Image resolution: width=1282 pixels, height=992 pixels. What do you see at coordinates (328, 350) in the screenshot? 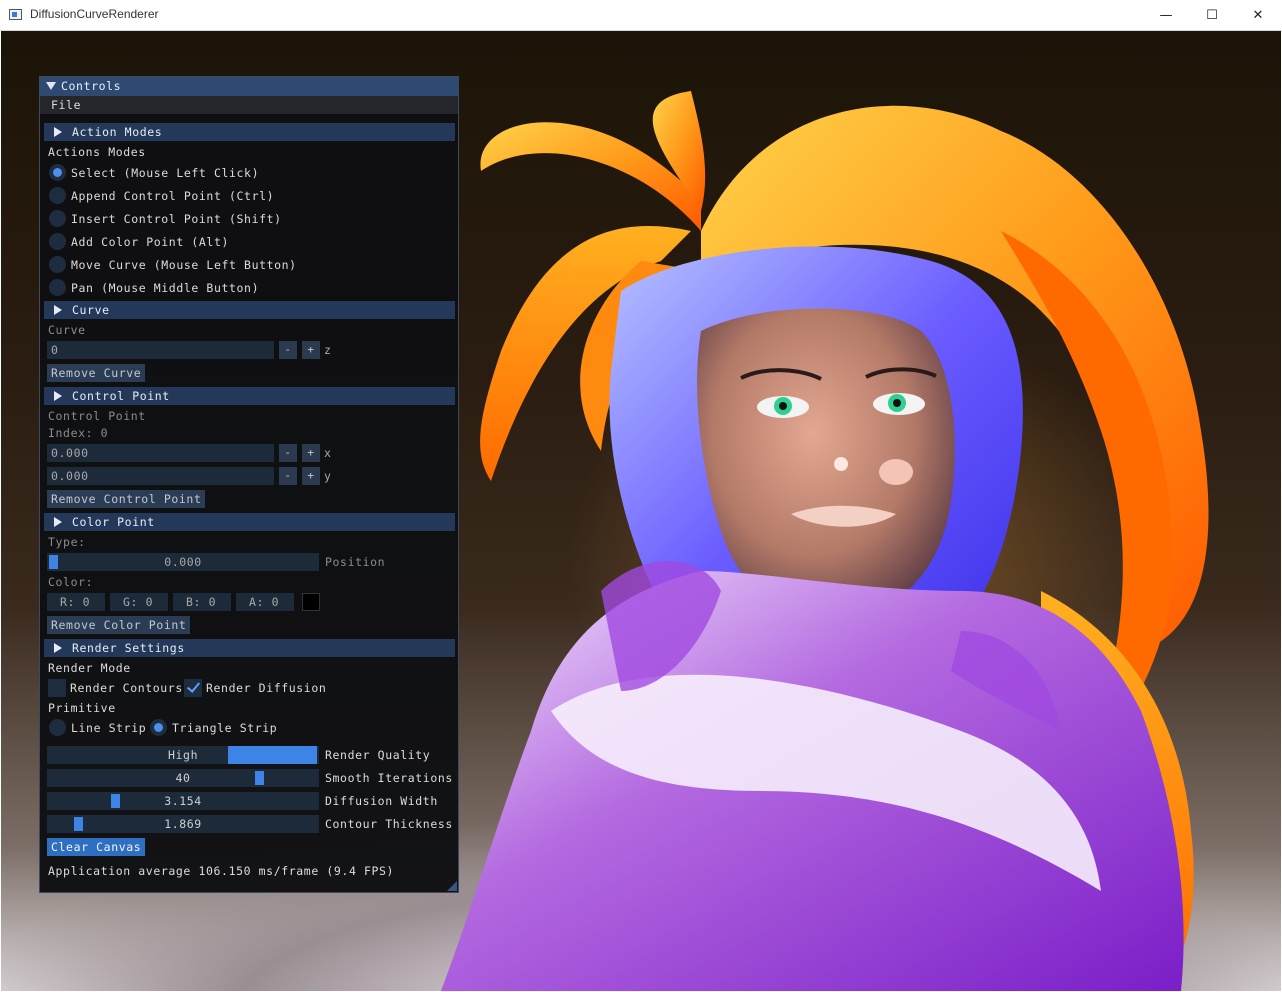
I see `curve-axis-label: z` at bounding box center [328, 350].